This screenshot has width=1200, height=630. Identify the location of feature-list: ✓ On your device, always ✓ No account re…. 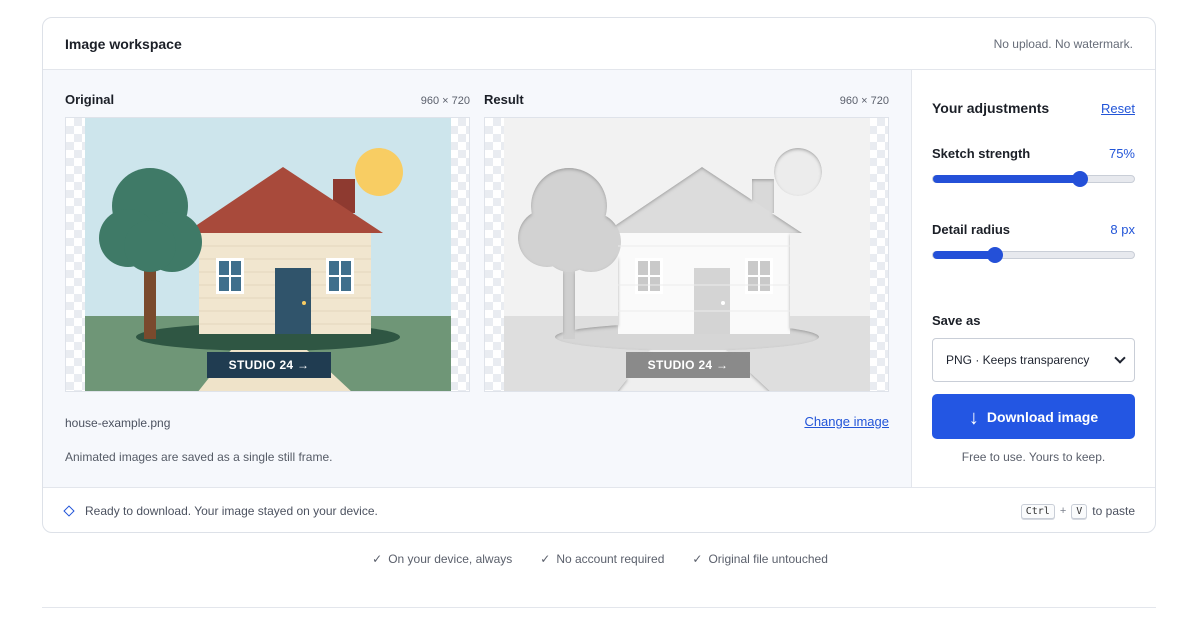
(600, 559).